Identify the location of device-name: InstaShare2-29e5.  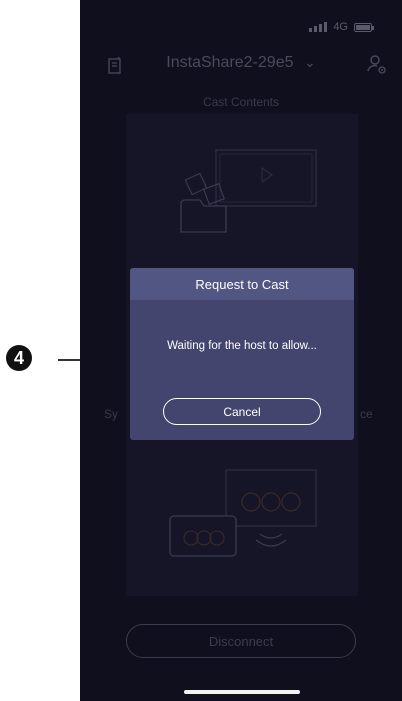
(230, 62).